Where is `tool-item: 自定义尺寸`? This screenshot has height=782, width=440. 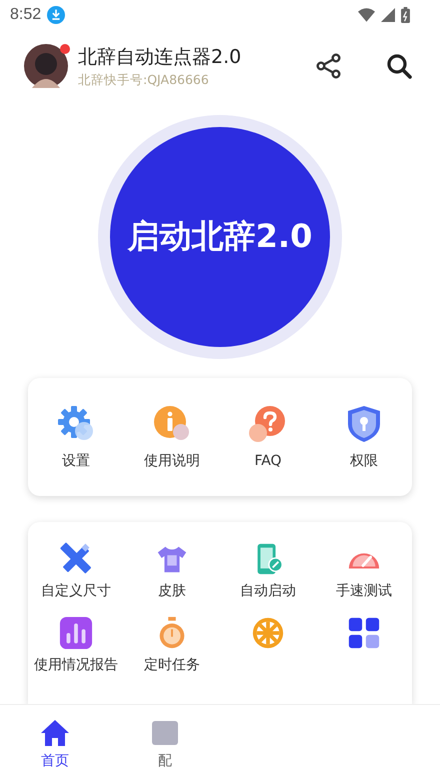
tool-item: 自定义尺寸 is located at coordinates (76, 574).